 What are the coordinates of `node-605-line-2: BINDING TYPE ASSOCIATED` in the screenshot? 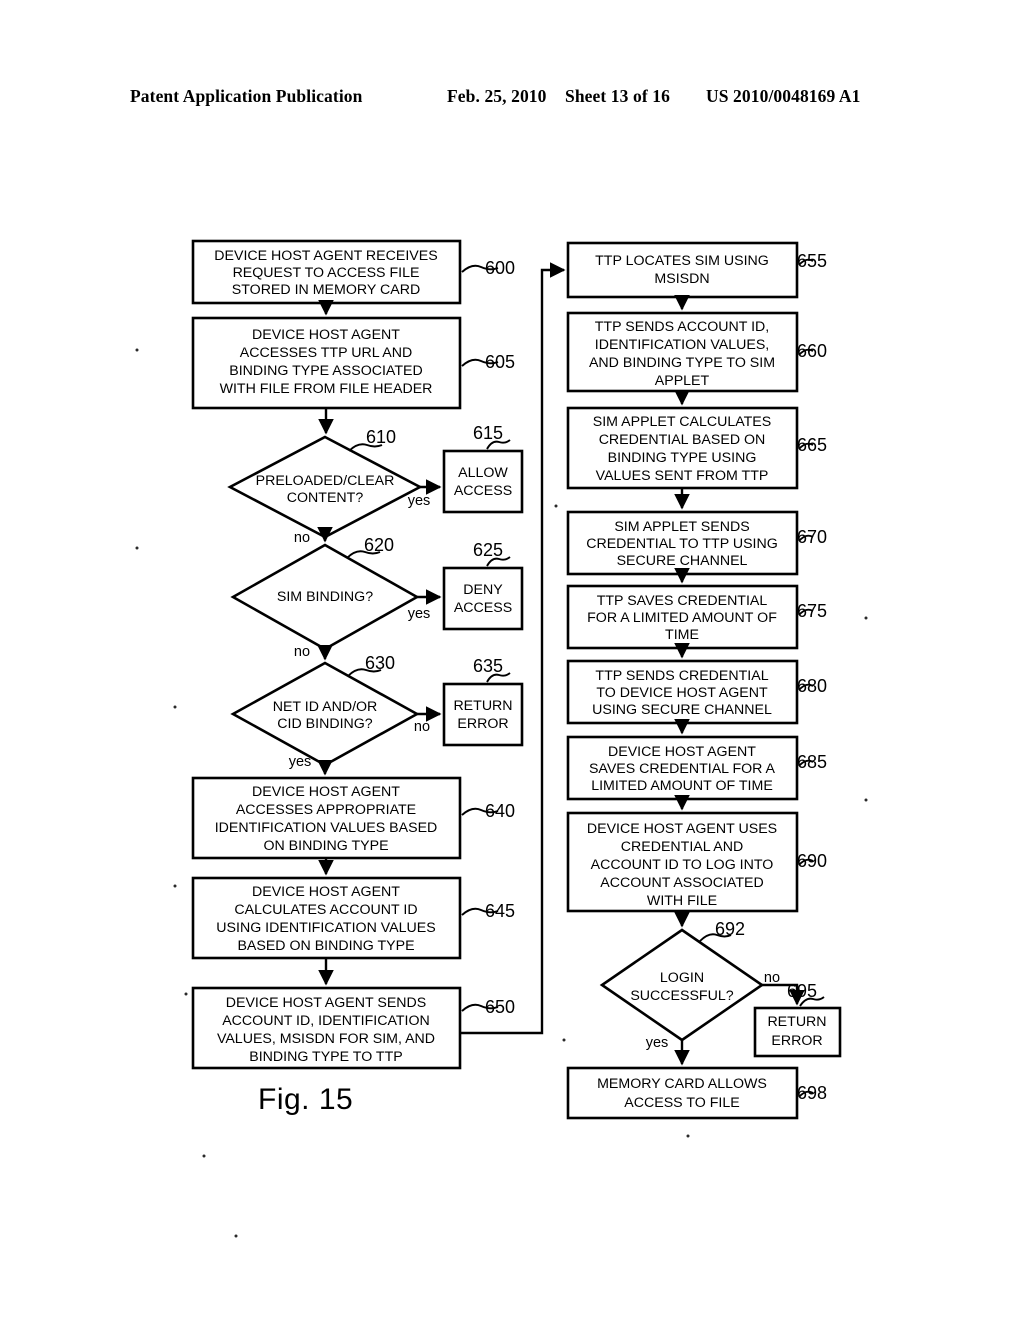 It's located at (325, 371).